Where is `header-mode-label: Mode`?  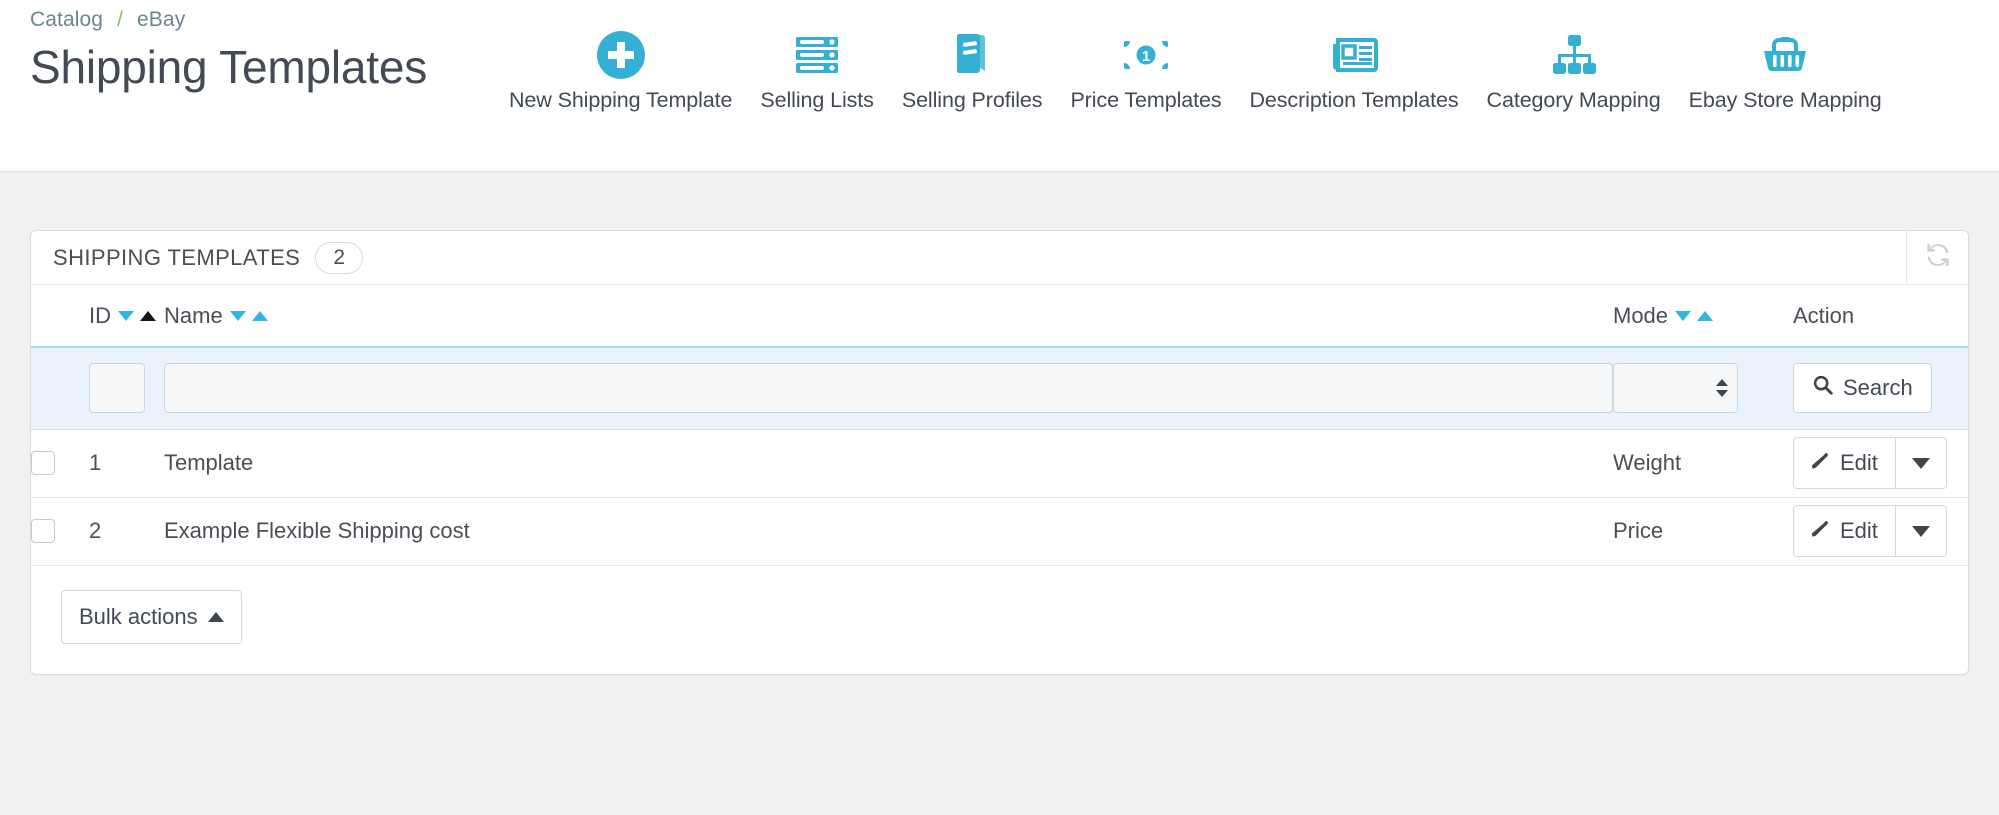 header-mode-label: Mode is located at coordinates (1641, 315).